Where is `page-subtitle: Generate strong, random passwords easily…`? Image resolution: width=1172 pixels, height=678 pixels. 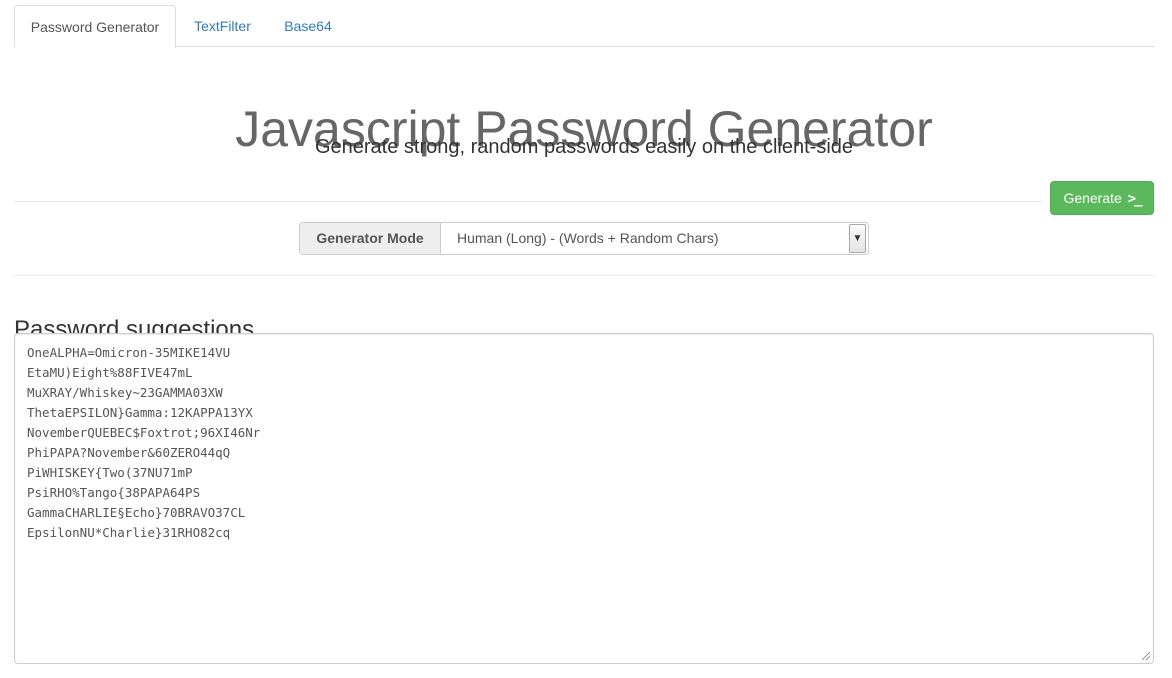 page-subtitle: Generate strong, random passwords easily… is located at coordinates (584, 147).